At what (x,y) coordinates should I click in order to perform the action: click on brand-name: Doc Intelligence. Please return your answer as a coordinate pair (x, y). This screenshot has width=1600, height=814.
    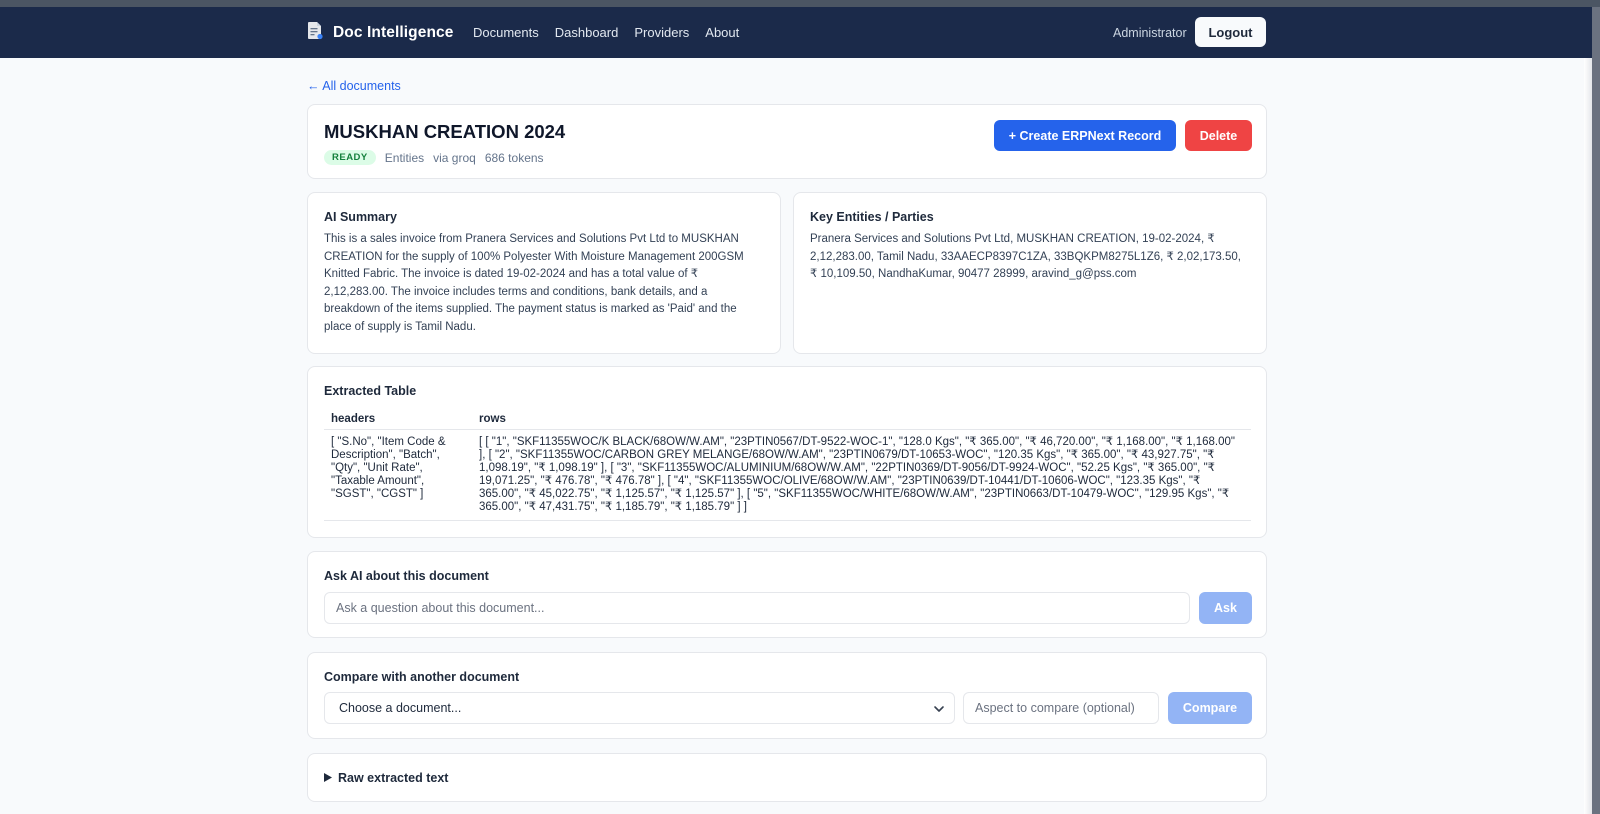
    Looking at the image, I should click on (393, 32).